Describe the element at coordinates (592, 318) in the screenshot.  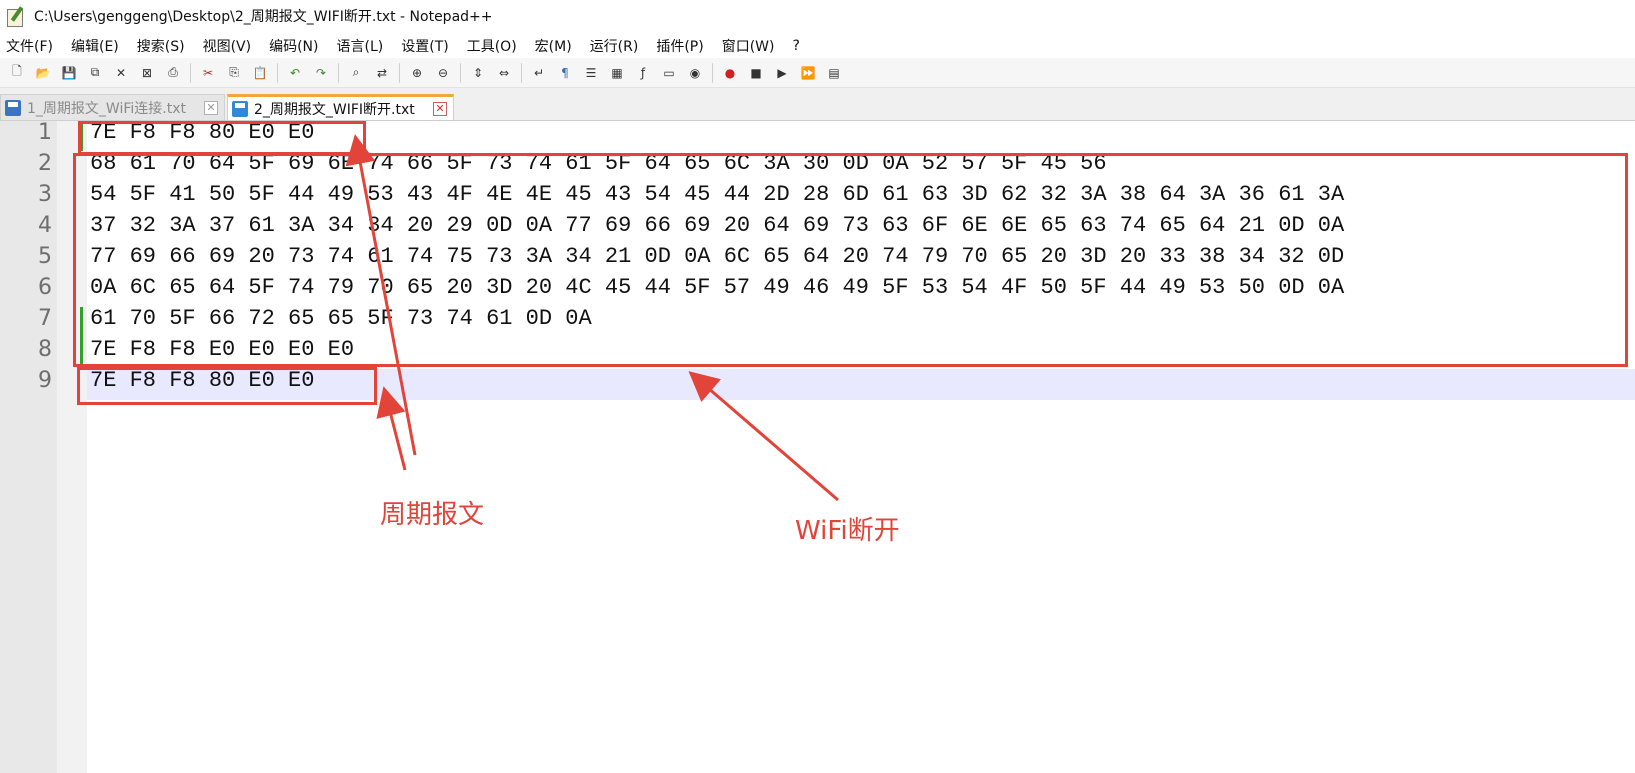
I see `annotation-arrows` at that location.